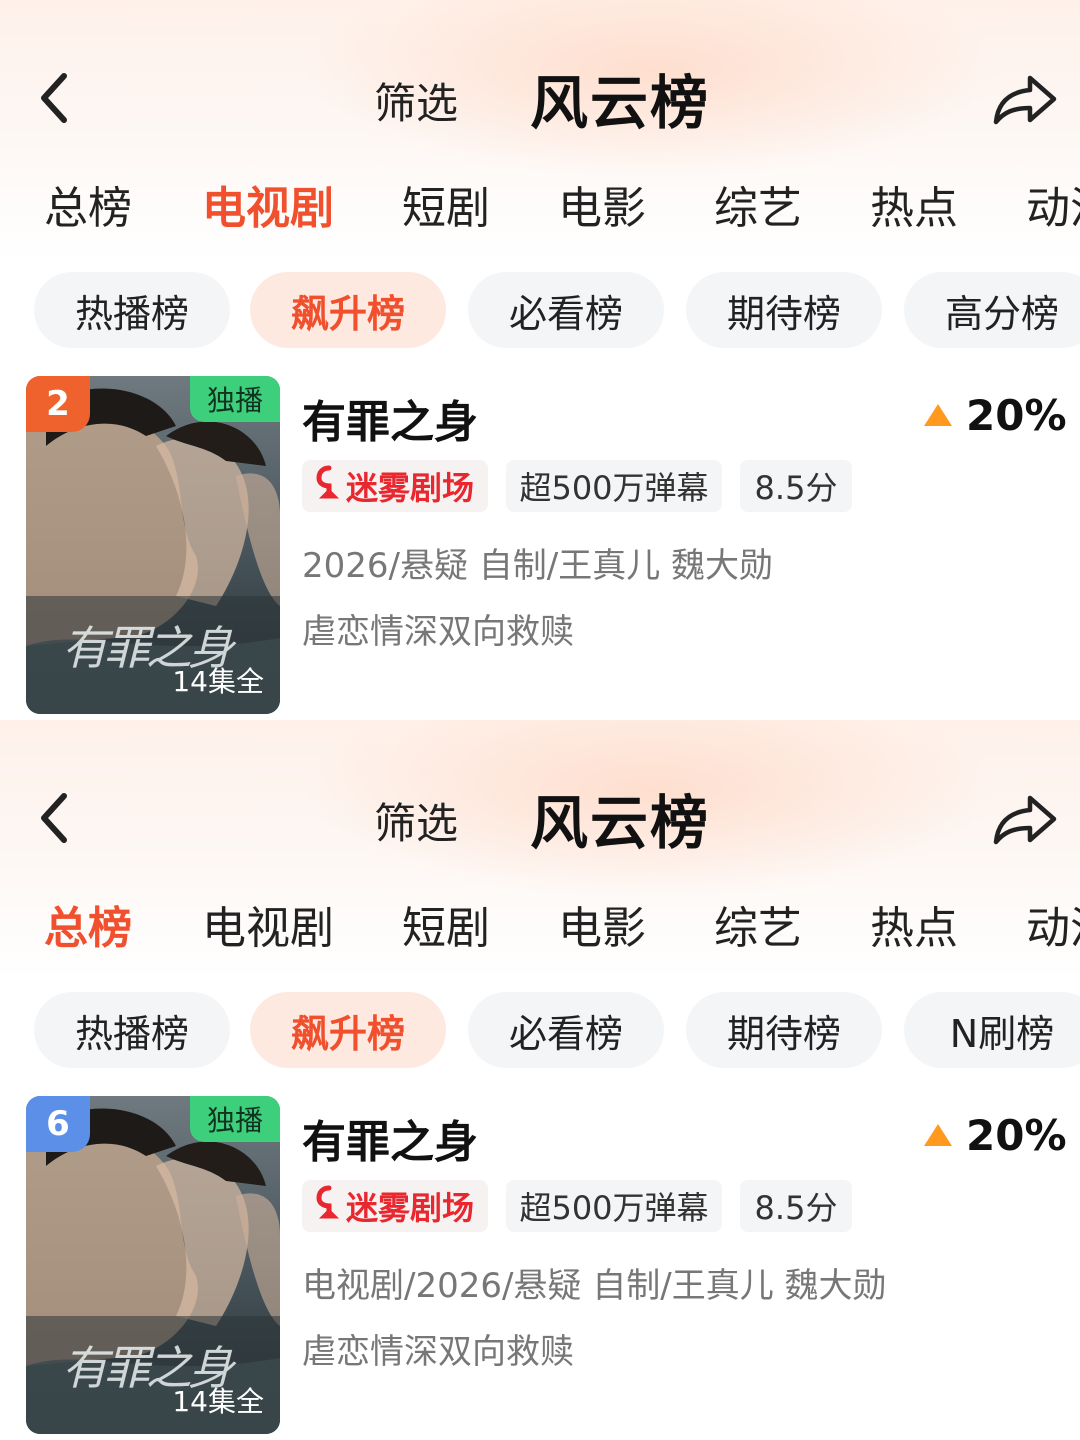  I want to click on drama-meta: 电视剧/2026/悬疑 自制/王真儿 魏大勋, so click(594, 1286).